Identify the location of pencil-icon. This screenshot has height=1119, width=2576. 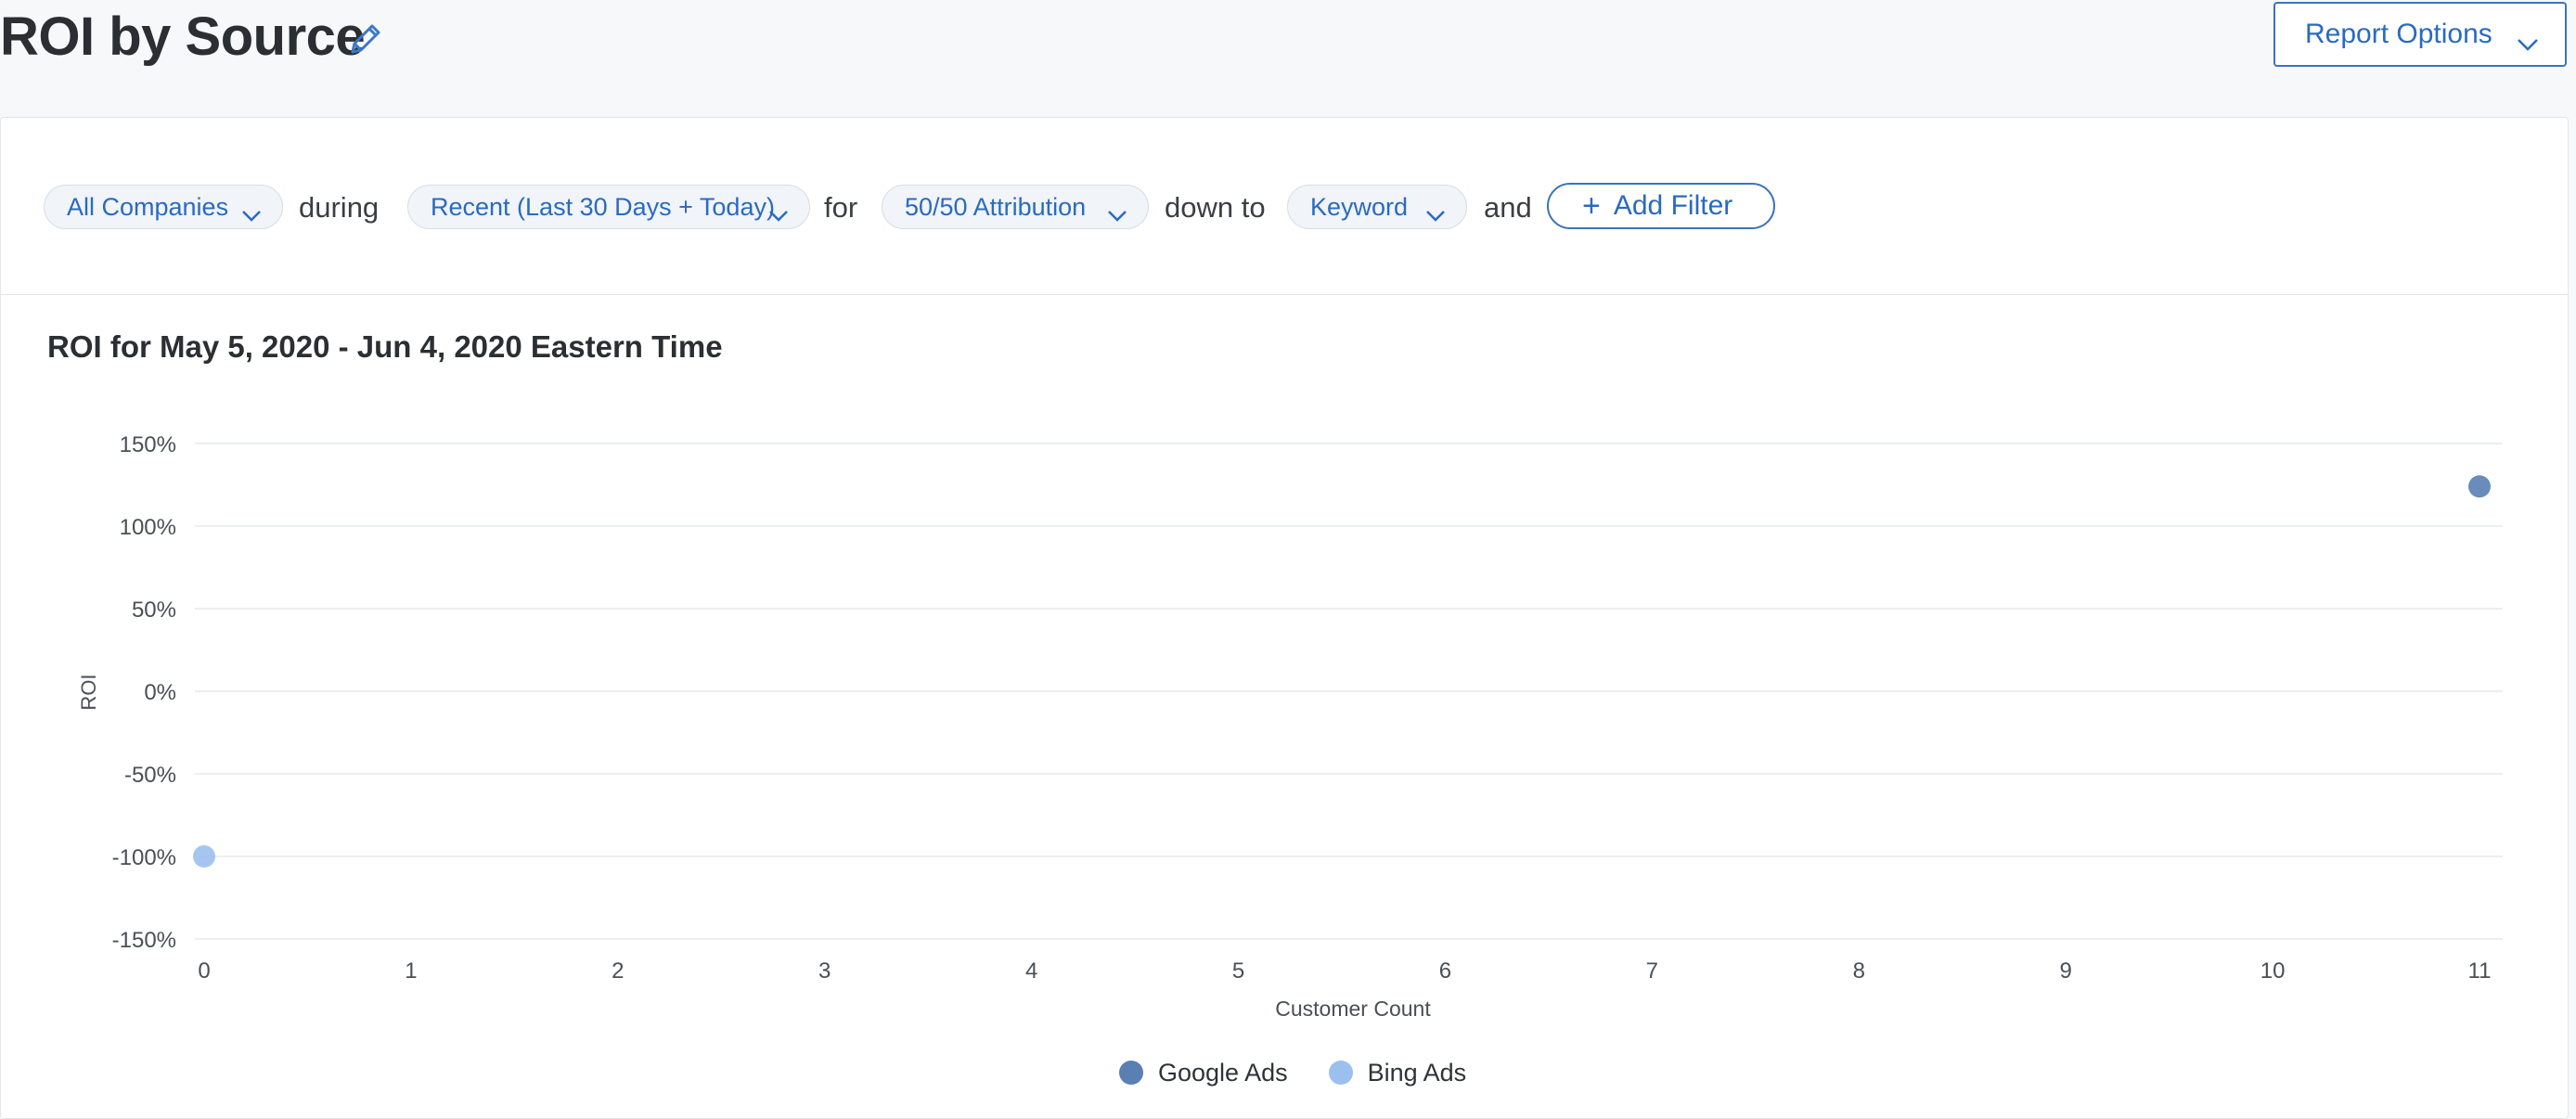
(365, 39).